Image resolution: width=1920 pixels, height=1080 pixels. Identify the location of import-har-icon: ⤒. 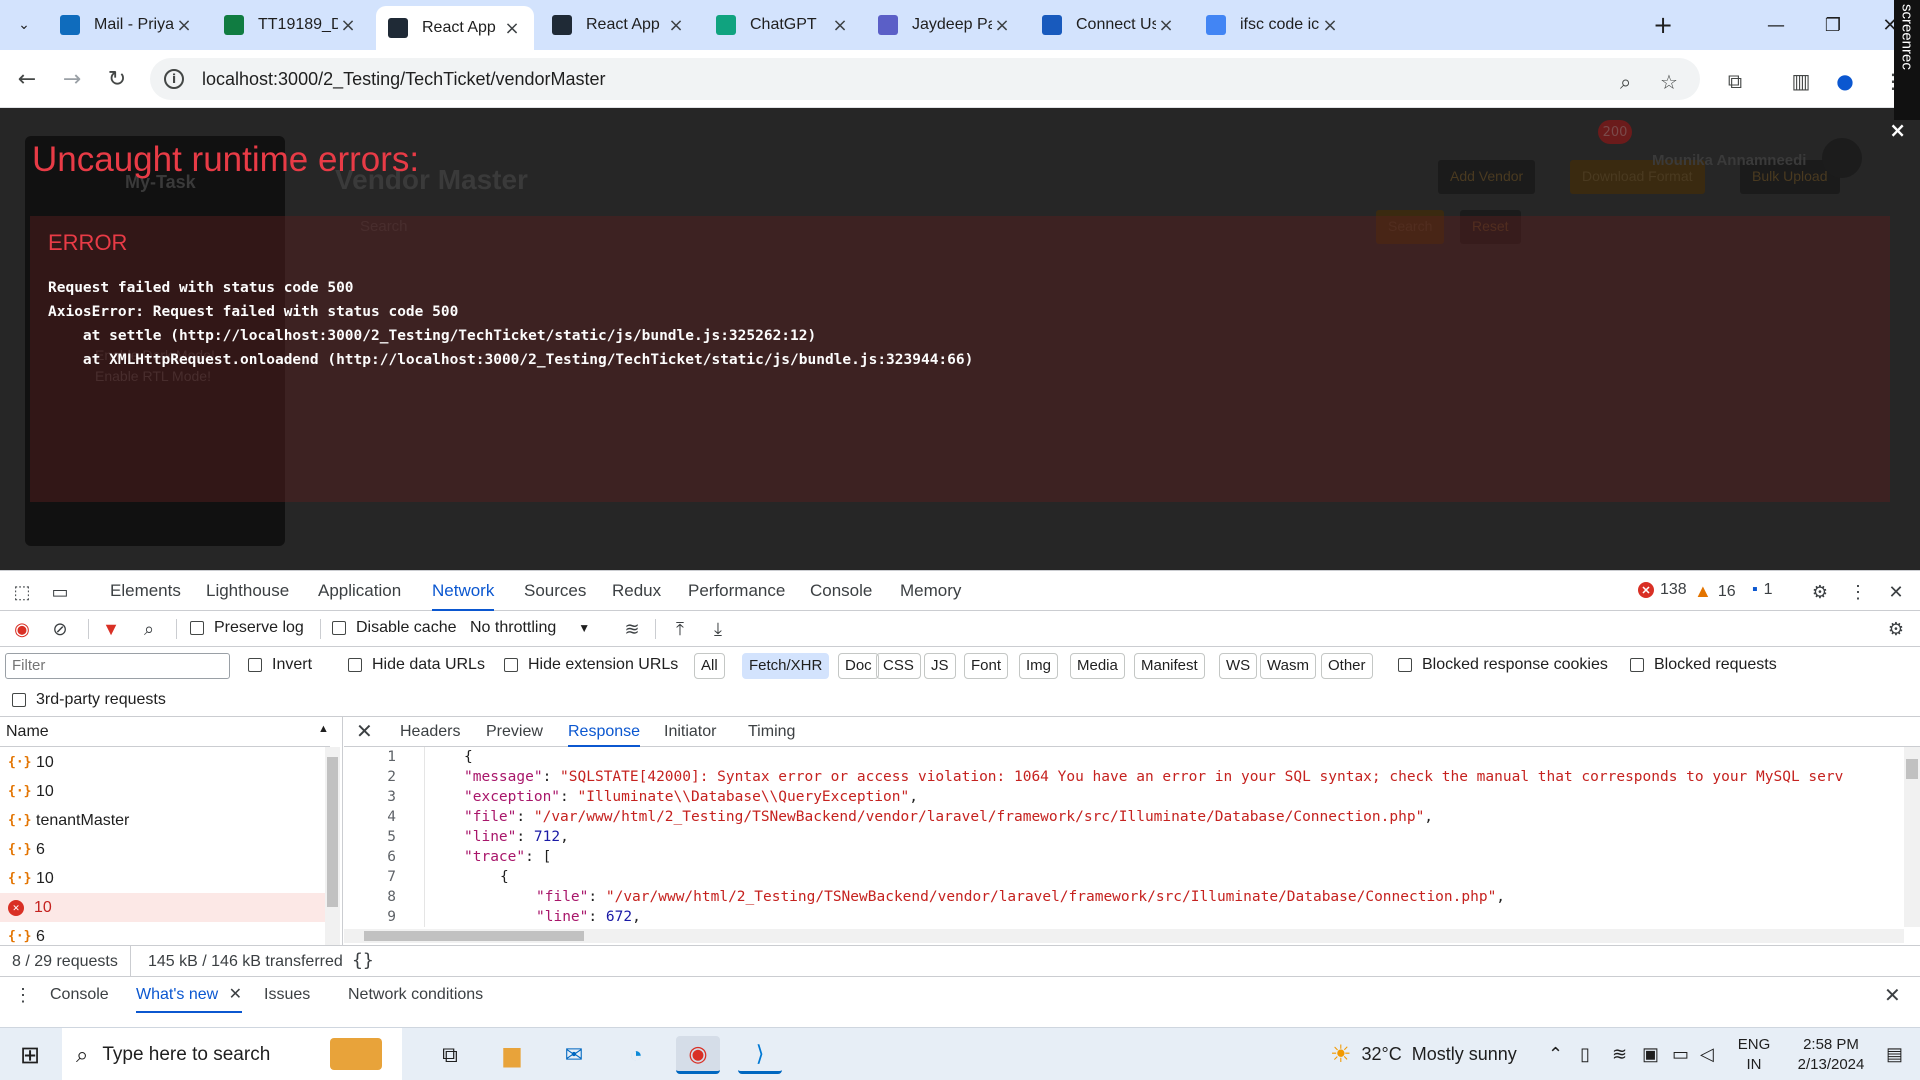
(680, 629).